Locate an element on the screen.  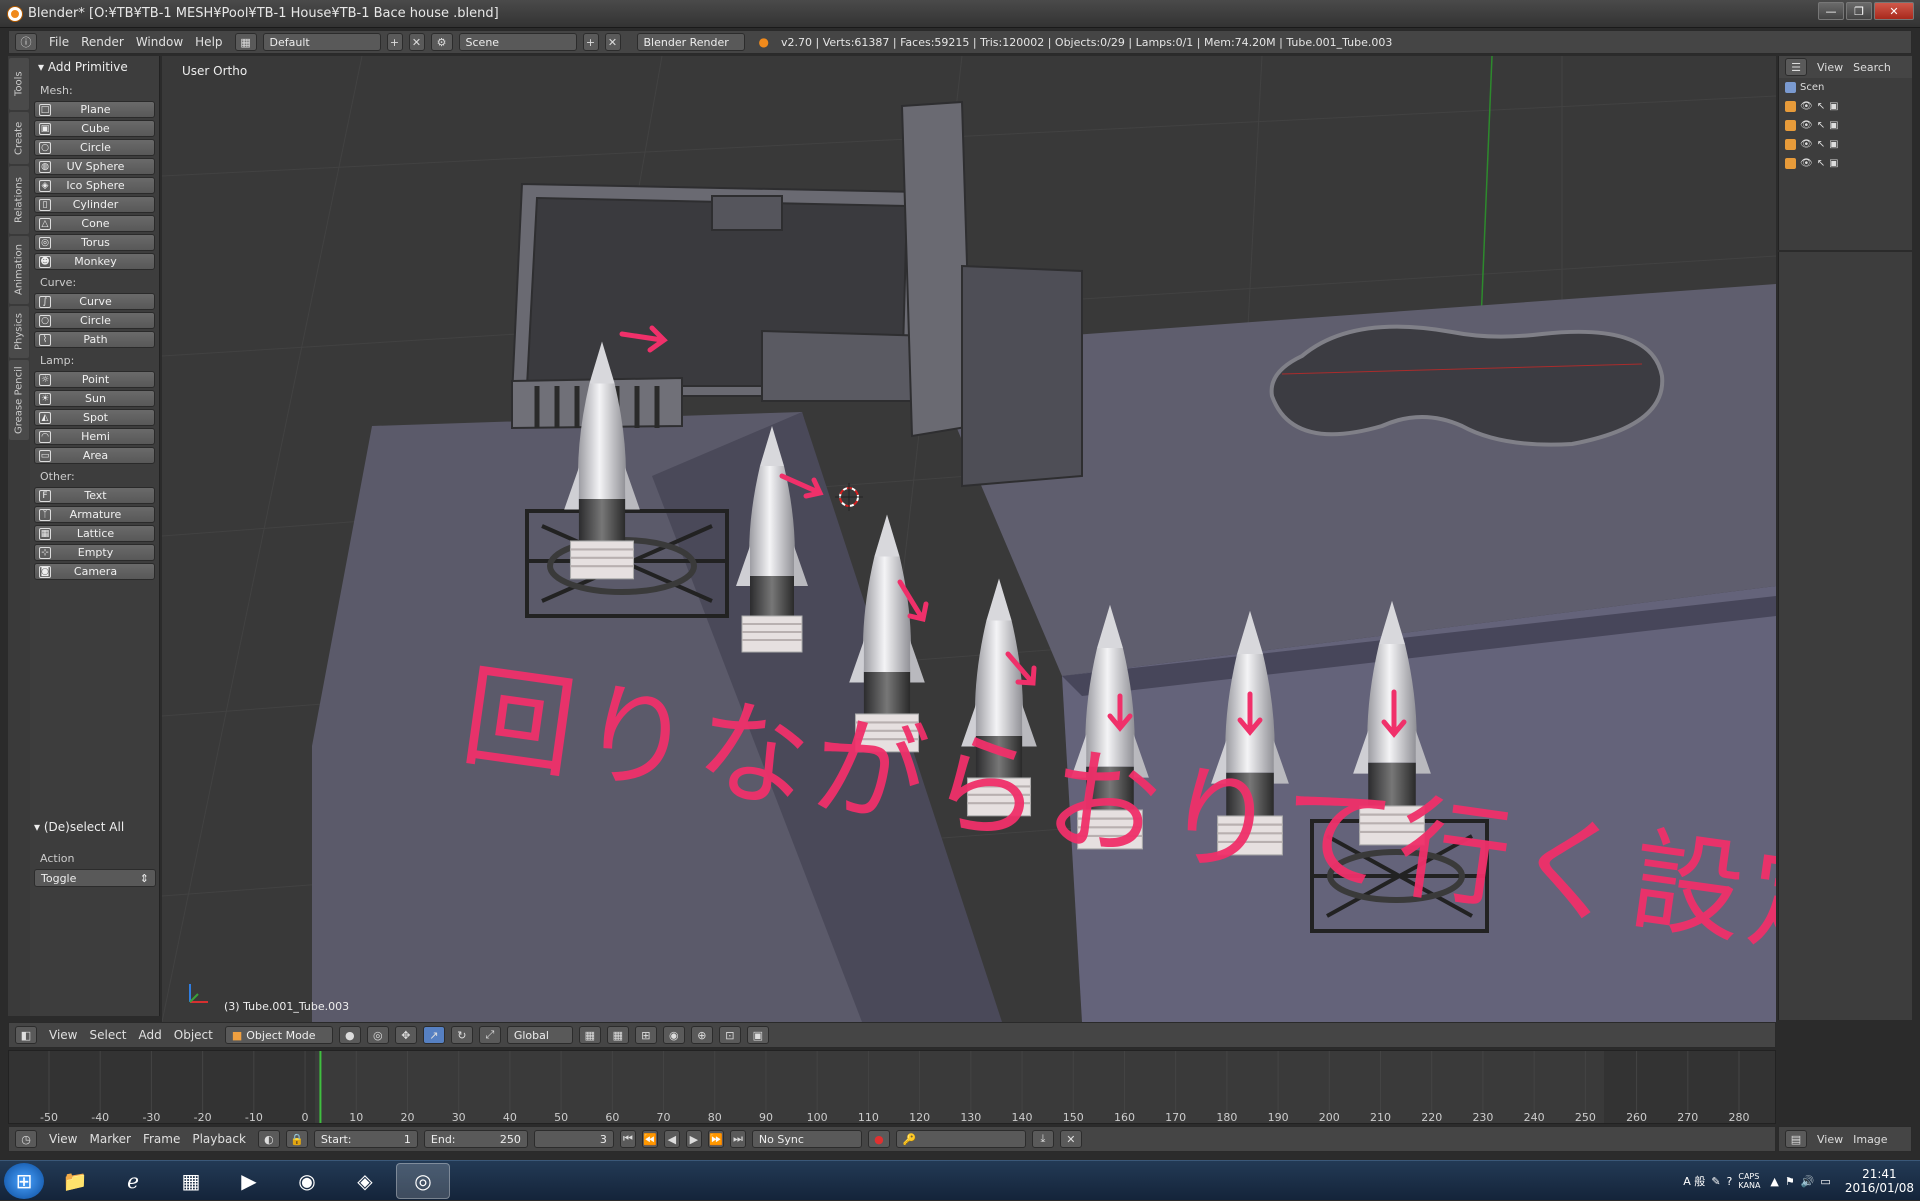
remove-layout-icon: ✕ is located at coordinates (416, 42).